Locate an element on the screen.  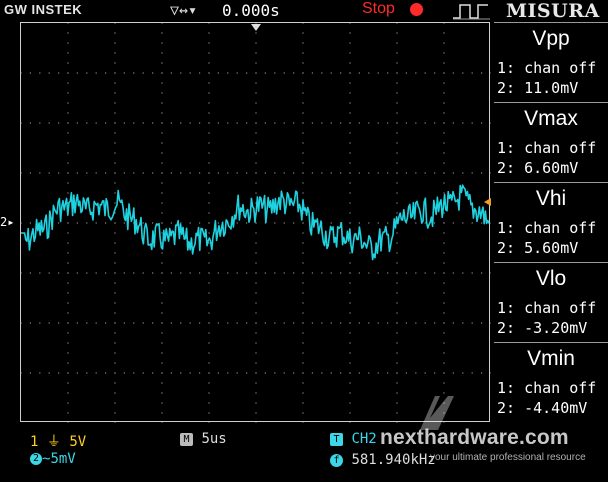
ch1-number: 1 is located at coordinates (34, 442).